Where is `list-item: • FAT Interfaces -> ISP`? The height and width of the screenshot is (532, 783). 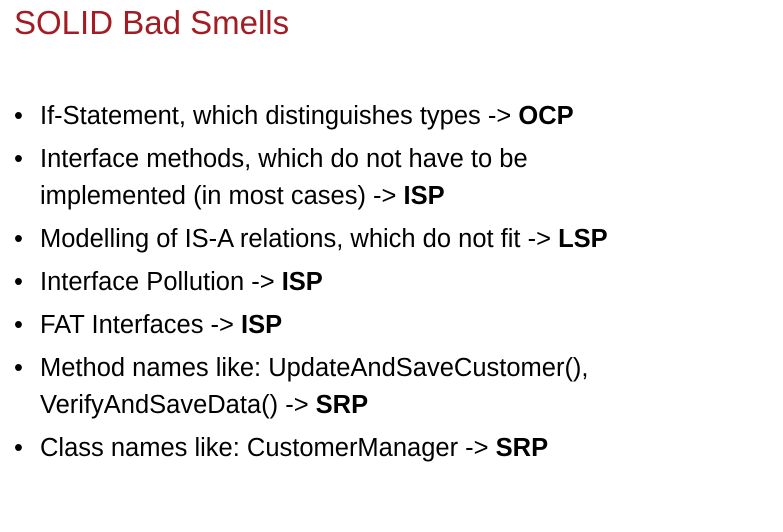 list-item: • FAT Interfaces -> ISP is located at coordinates (304, 325).